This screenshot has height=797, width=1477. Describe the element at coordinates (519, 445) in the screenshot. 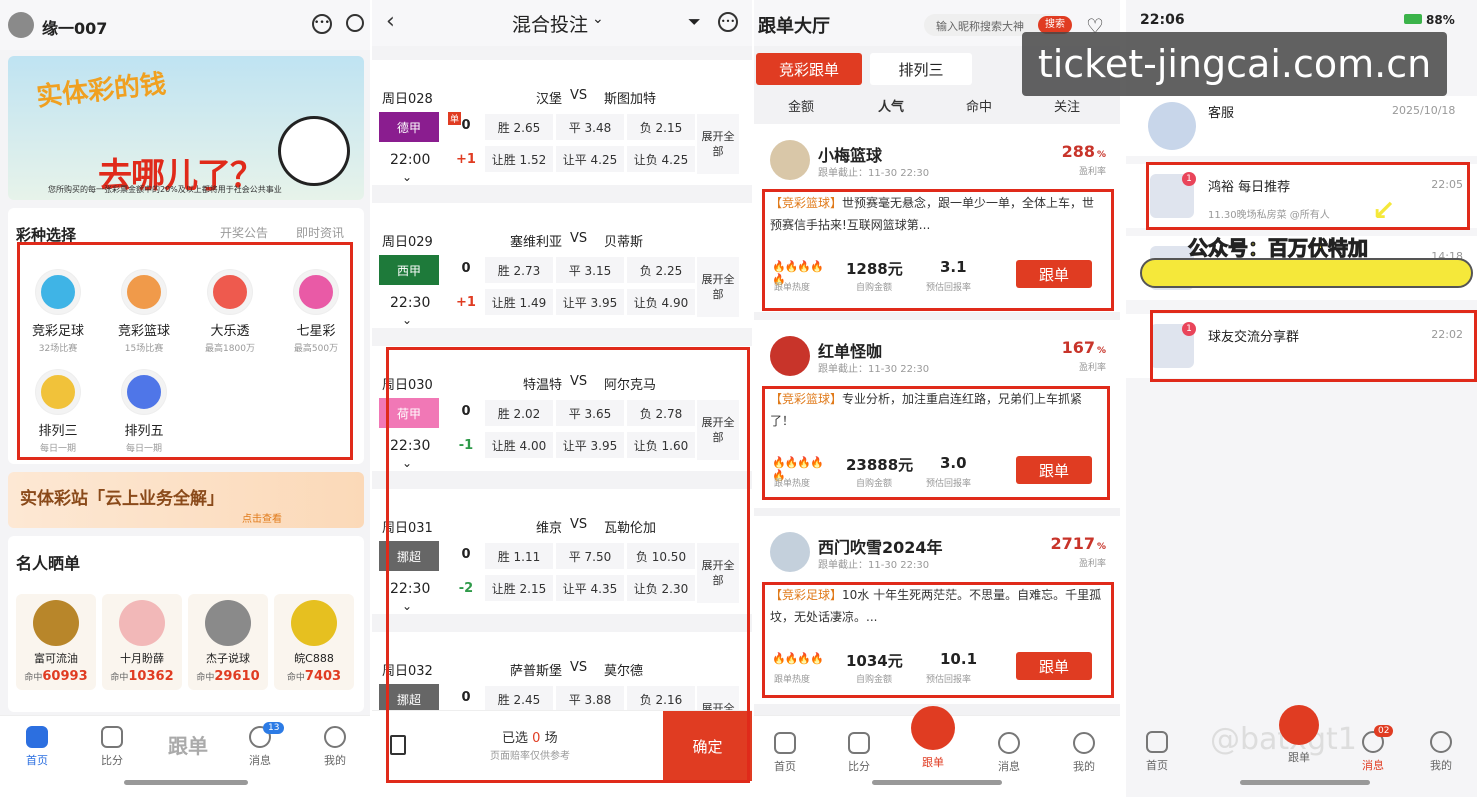

I see `handicap-odds-cell: 让胜 4.00` at that location.